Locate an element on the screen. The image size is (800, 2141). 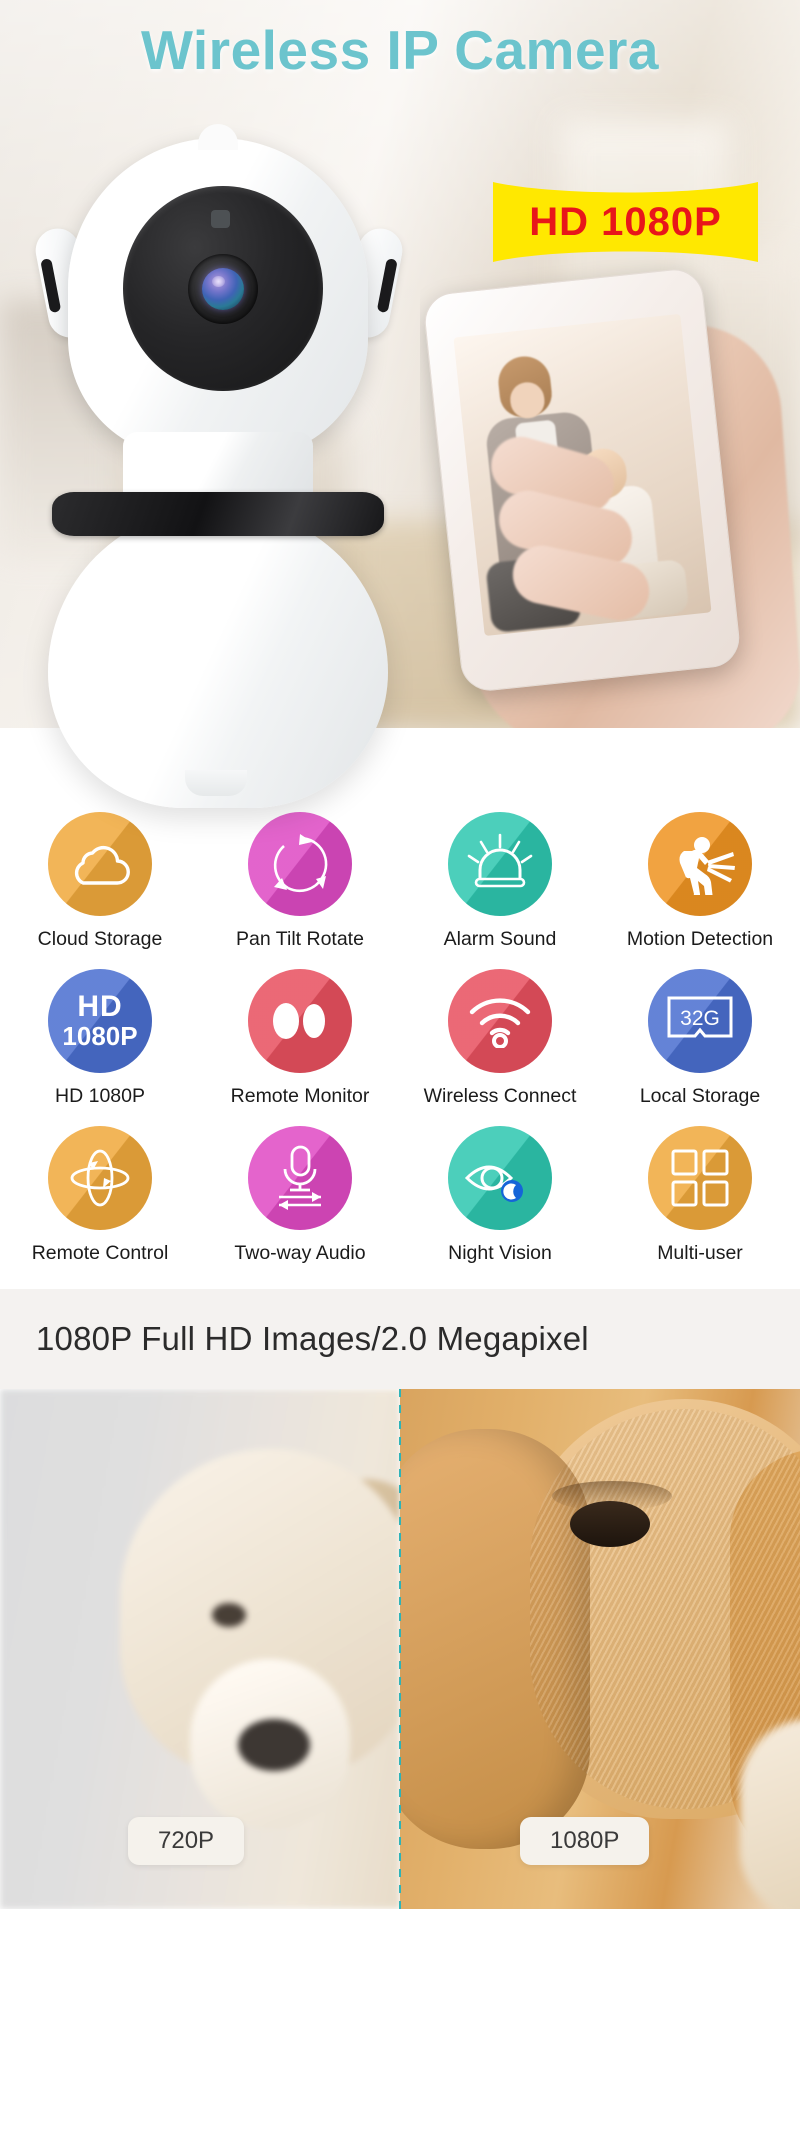
camera-foot is located at coordinates (216, 783).